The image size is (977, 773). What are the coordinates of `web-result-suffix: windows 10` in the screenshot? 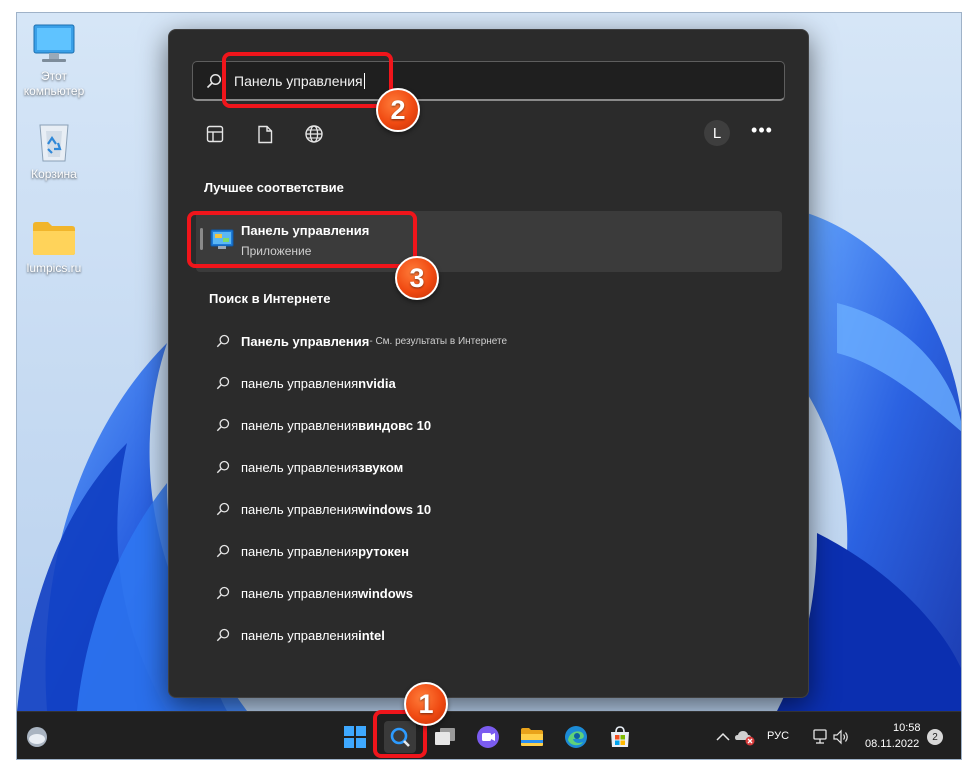 It's located at (395, 509).